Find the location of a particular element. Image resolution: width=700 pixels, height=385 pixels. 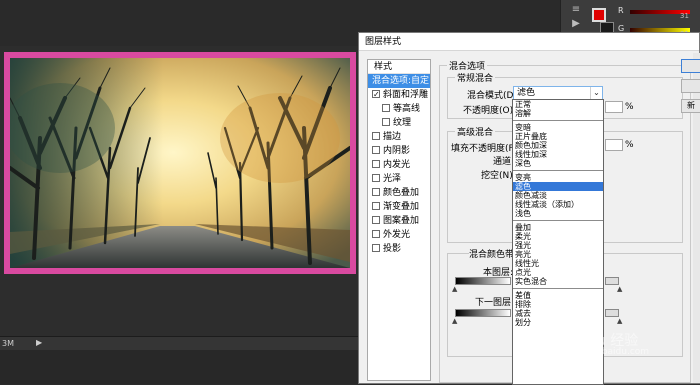

blend-mode-option: 颜色加深 is located at coordinates (558, 145).